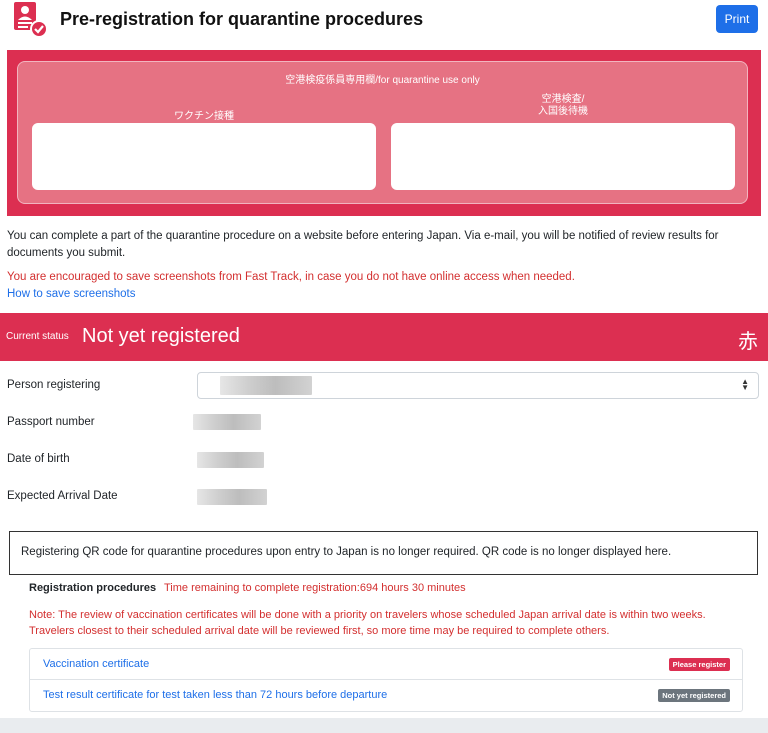 The width and height of the screenshot is (768, 733). Describe the element at coordinates (745, 384) in the screenshot. I see `select-arrows-icon: ▲ ▼` at that location.